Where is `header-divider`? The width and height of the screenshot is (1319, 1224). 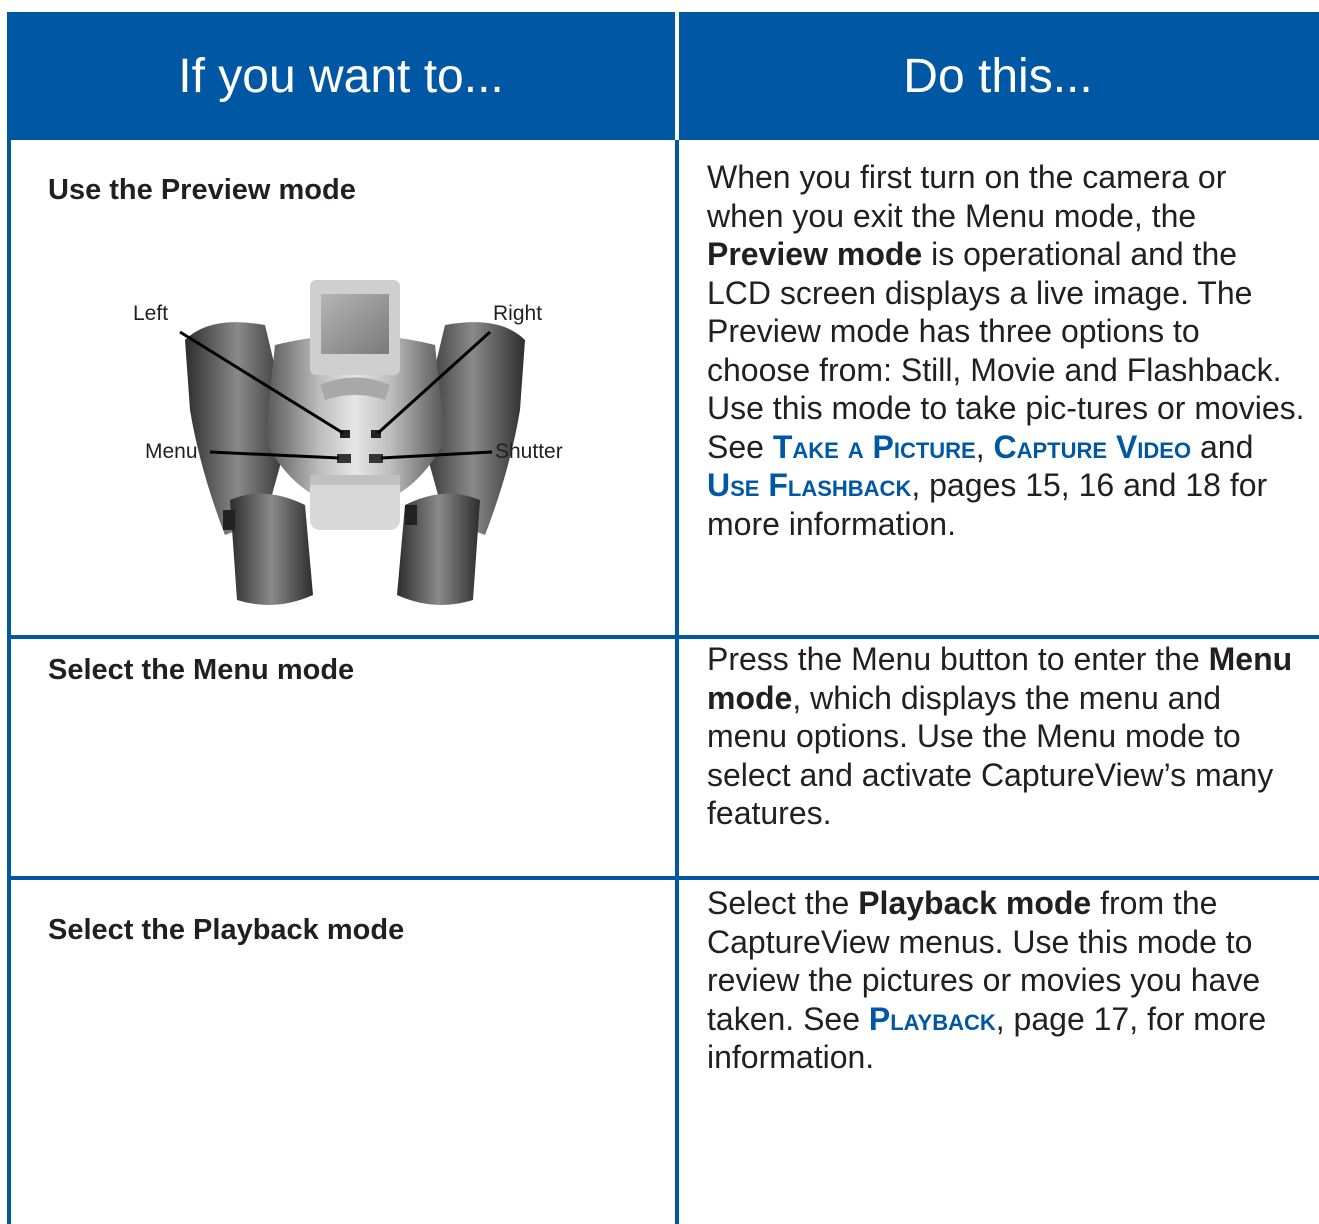 header-divider is located at coordinates (677, 76).